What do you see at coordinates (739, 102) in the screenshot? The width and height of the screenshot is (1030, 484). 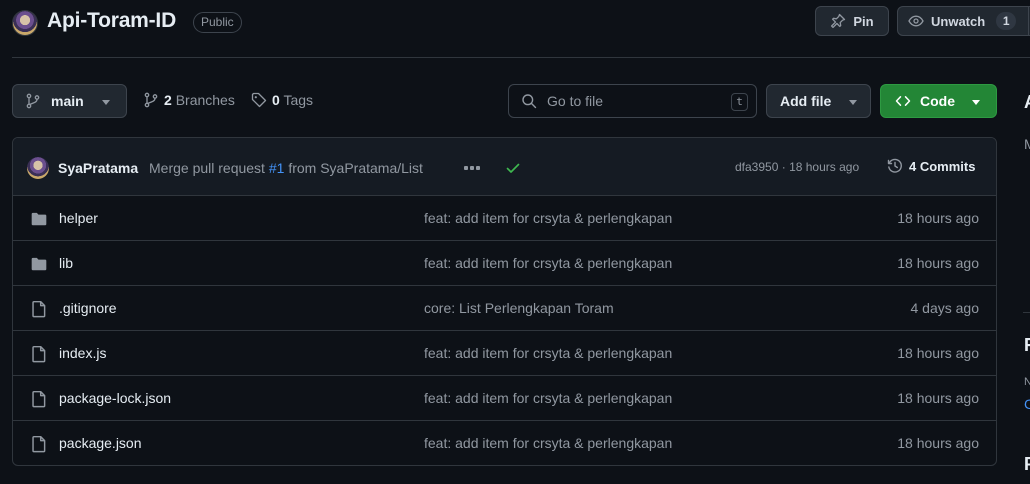 I see `keyboard-shortcut-hint: t` at bounding box center [739, 102].